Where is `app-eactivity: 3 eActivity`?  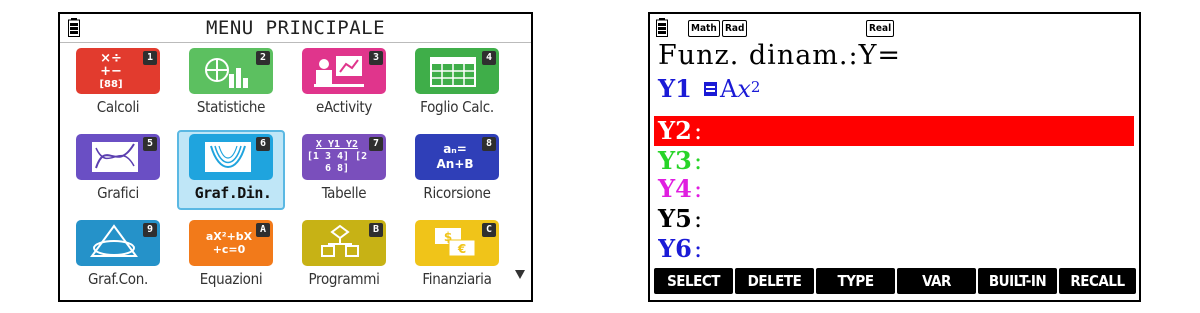
app-eactivity: 3 eActivity is located at coordinates (344, 84).